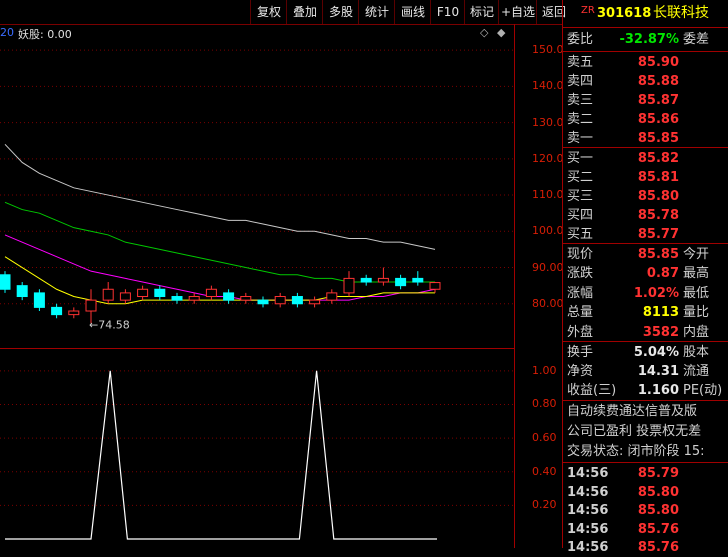 The image size is (728, 557). What do you see at coordinates (592, 390) in the screenshot?
I see `row-label: 收益(三)` at bounding box center [592, 390].